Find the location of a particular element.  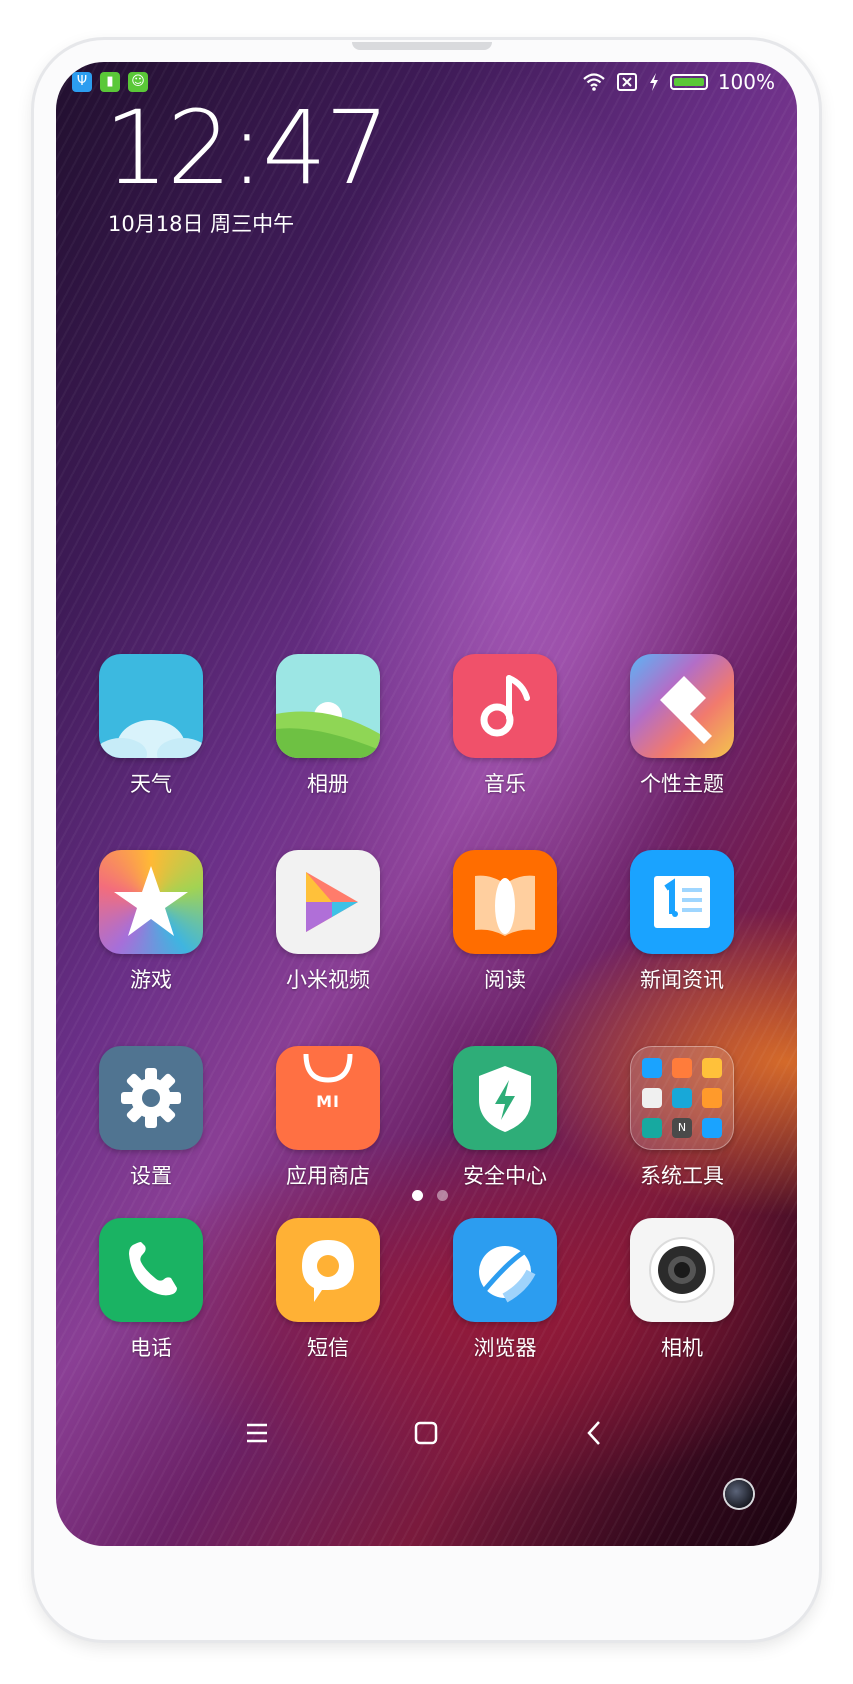

app-label: 浏览器 is located at coordinates (505, 1348).